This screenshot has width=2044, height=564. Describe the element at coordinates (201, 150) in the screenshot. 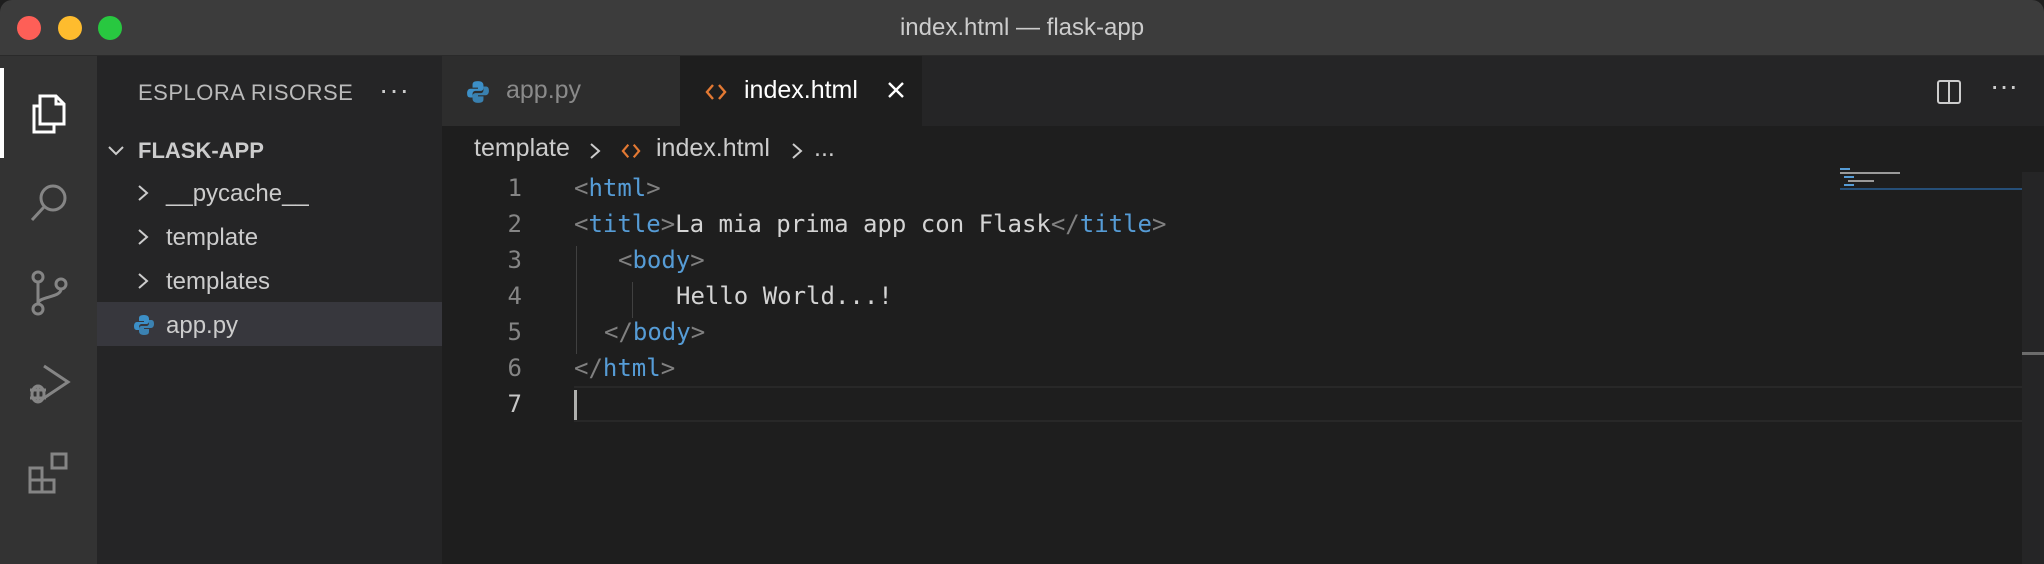

I see `root-folder-label: FLASK-APP` at that location.